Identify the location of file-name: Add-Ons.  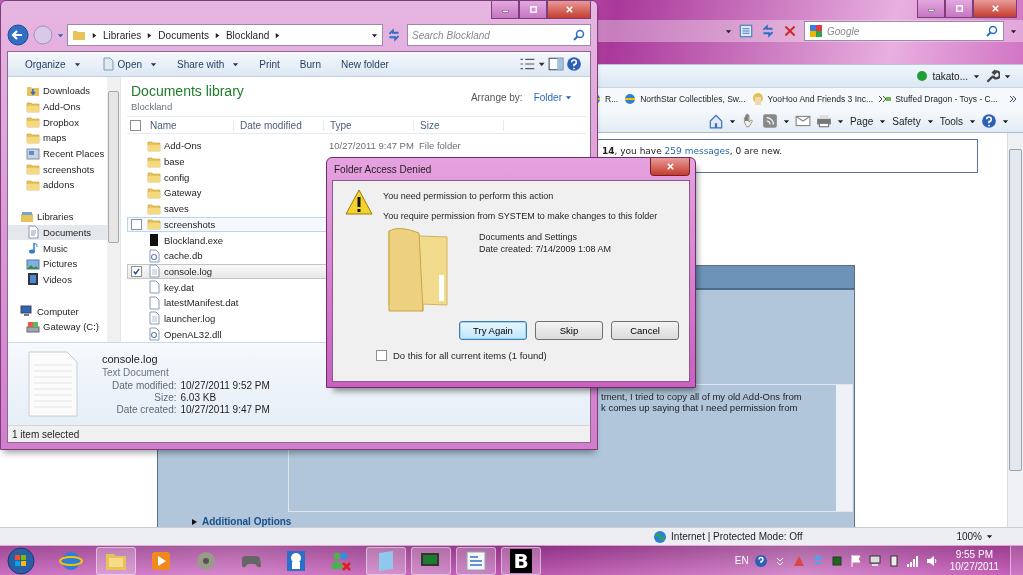
(183, 146).